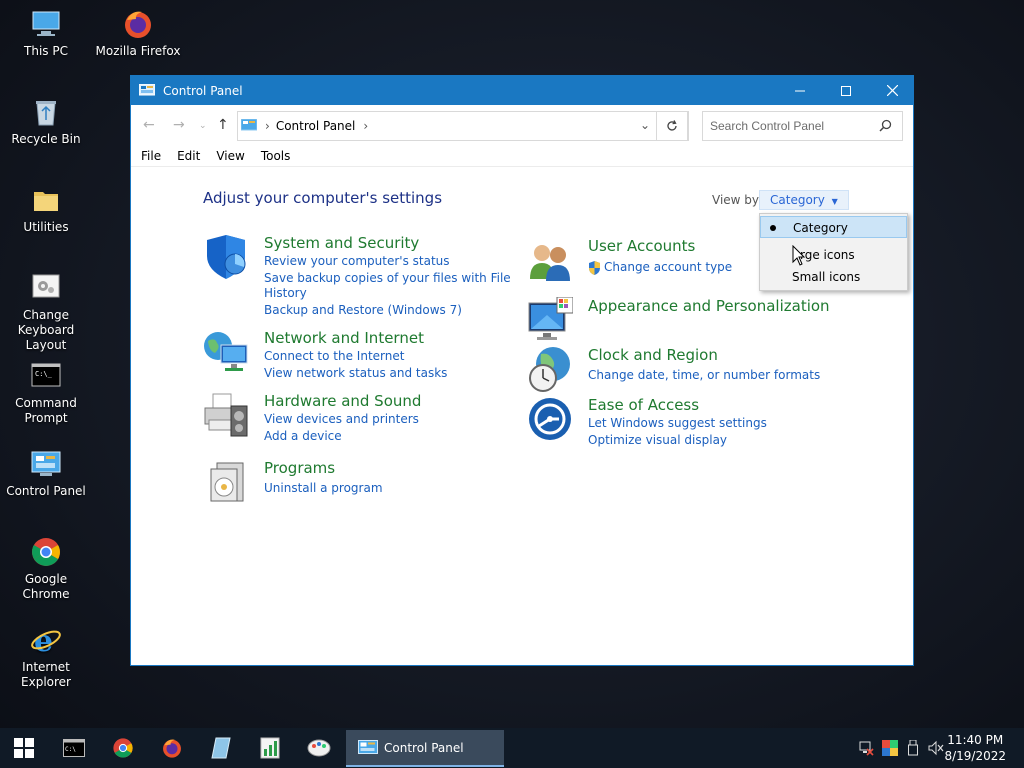 The image size is (1024, 768). What do you see at coordinates (341, 243) in the screenshot?
I see `category-title: System and Security` at bounding box center [341, 243].